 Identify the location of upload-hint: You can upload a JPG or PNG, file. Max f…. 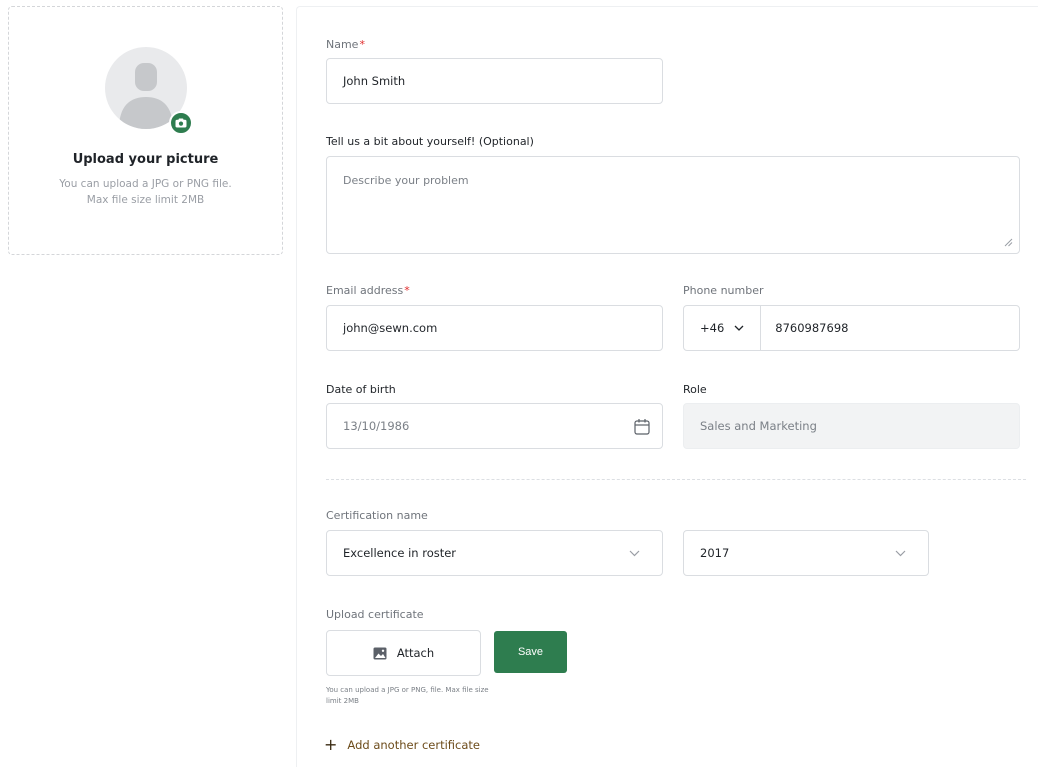
(407, 695).